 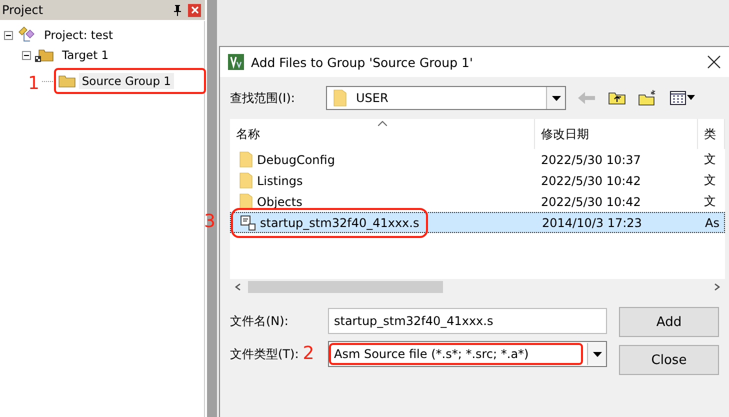 What do you see at coordinates (717, 287) in the screenshot?
I see `scroll-right-icon` at bounding box center [717, 287].